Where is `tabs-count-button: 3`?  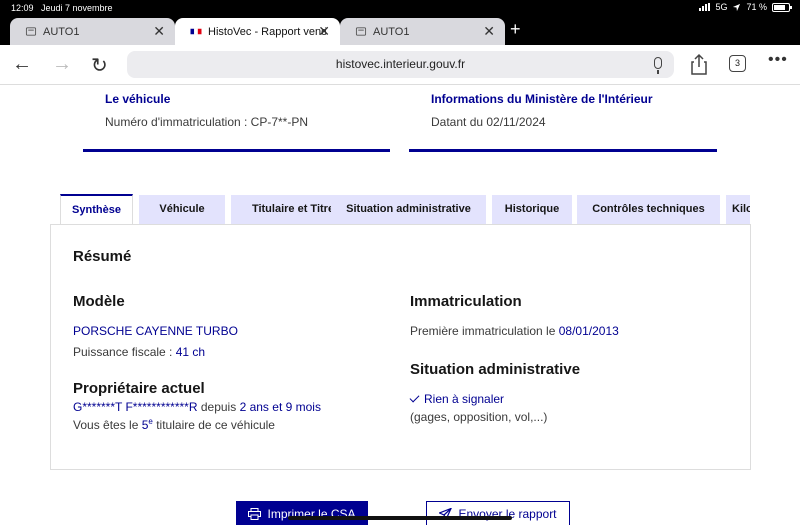 tabs-count-button: 3 is located at coordinates (737, 63).